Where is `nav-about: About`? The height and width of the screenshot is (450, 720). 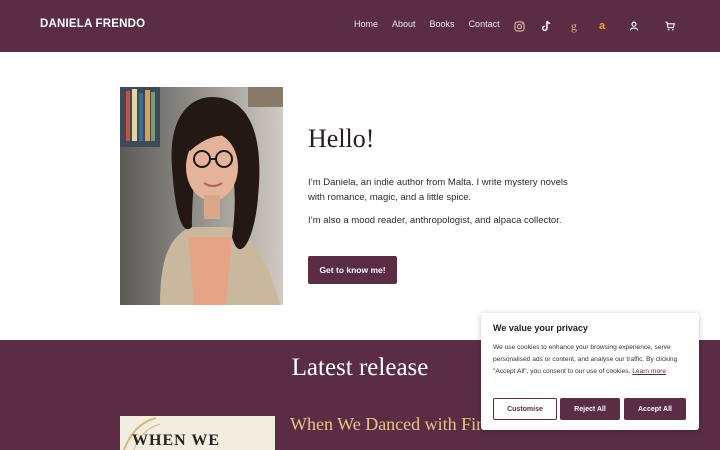 nav-about: About is located at coordinates (404, 24).